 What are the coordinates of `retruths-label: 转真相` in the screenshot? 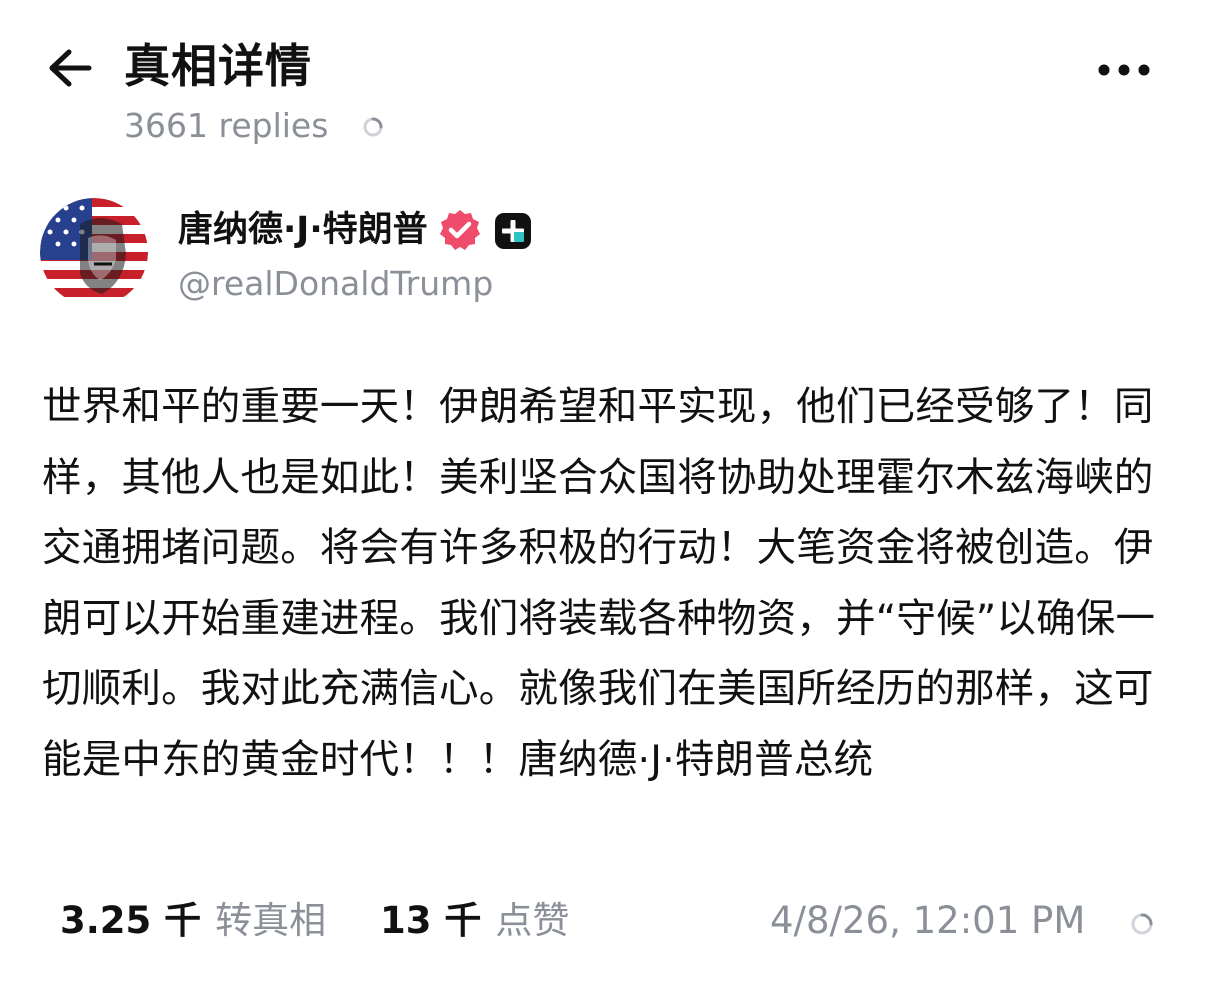 It's located at (271, 920).